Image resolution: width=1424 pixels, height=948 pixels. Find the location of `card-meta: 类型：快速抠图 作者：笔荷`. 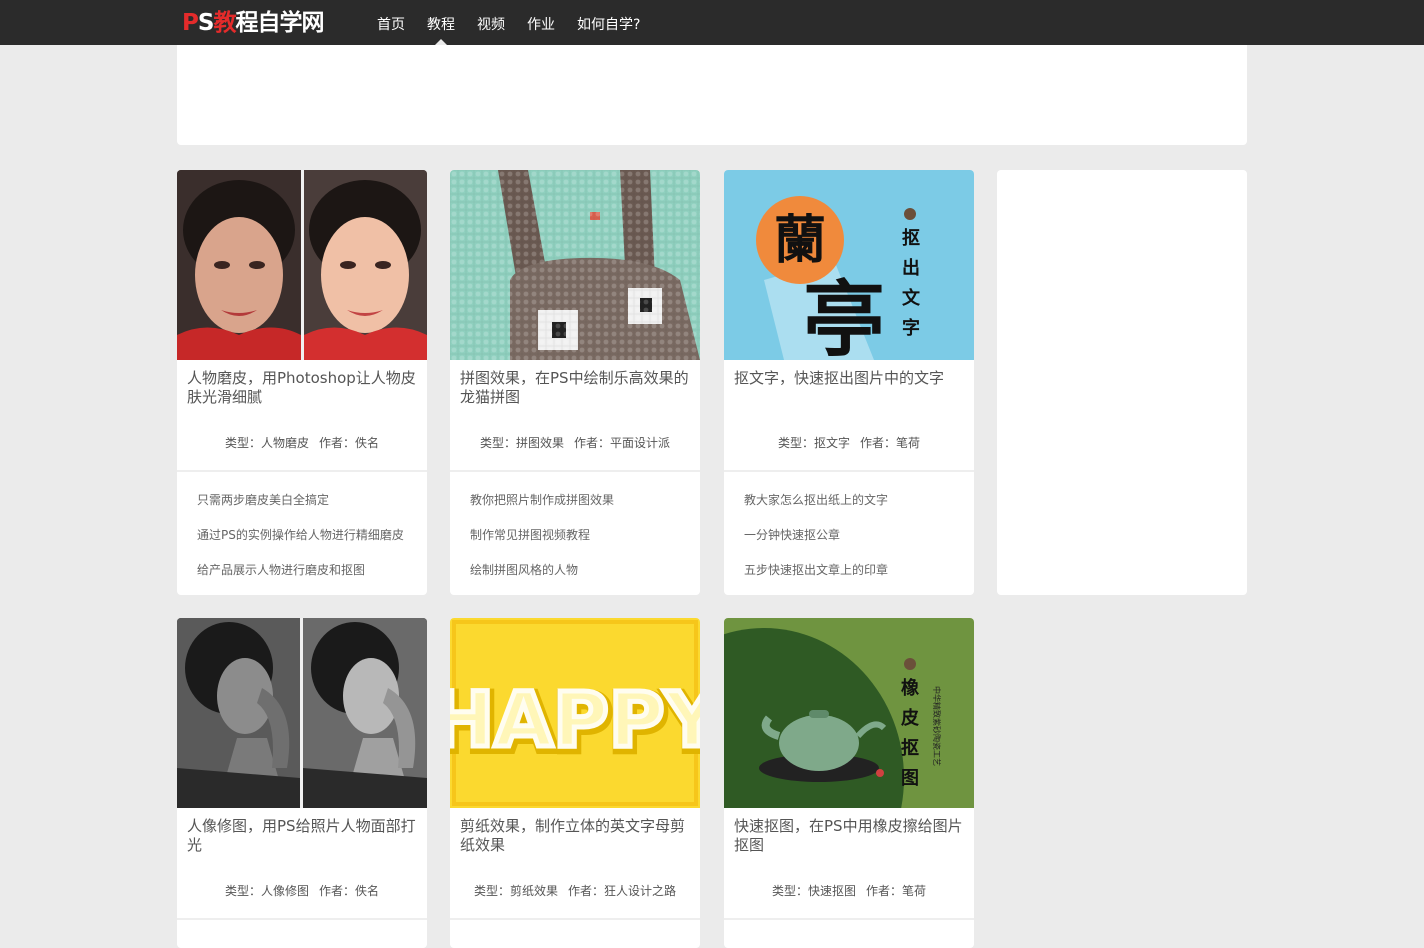

card-meta: 类型：快速抠图 作者：笔荷 is located at coordinates (849, 890).